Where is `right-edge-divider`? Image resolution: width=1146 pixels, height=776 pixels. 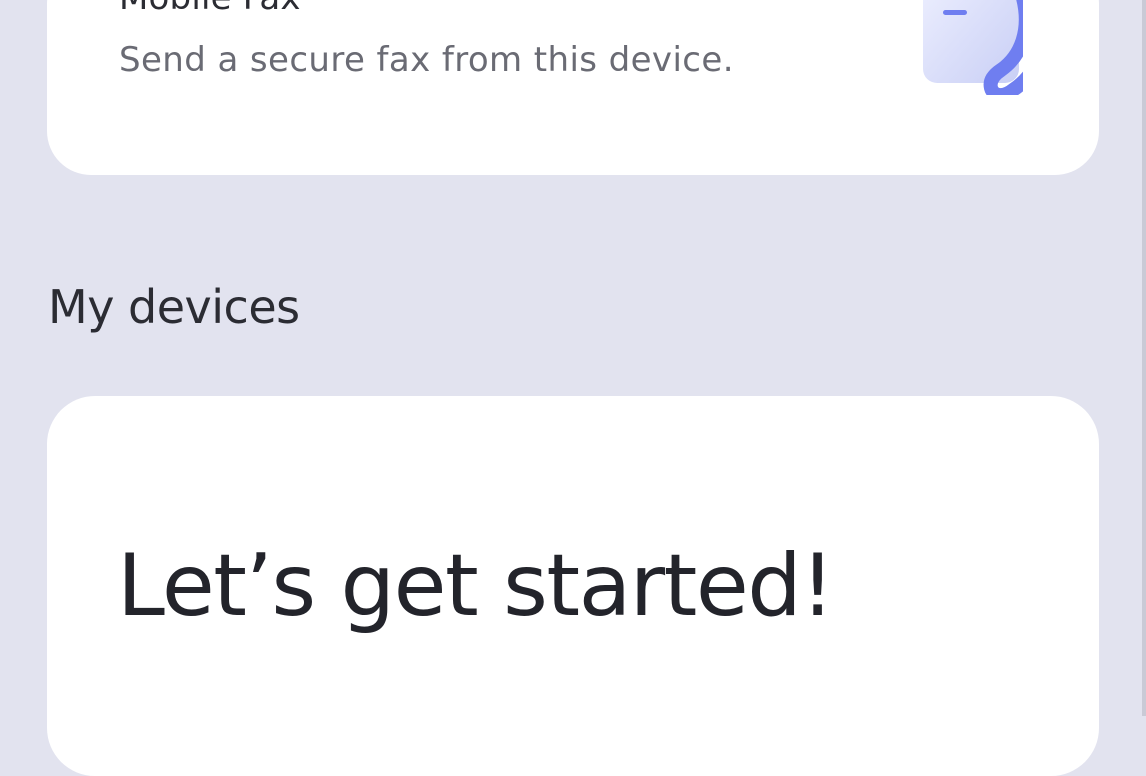 right-edge-divider is located at coordinates (1144, 358).